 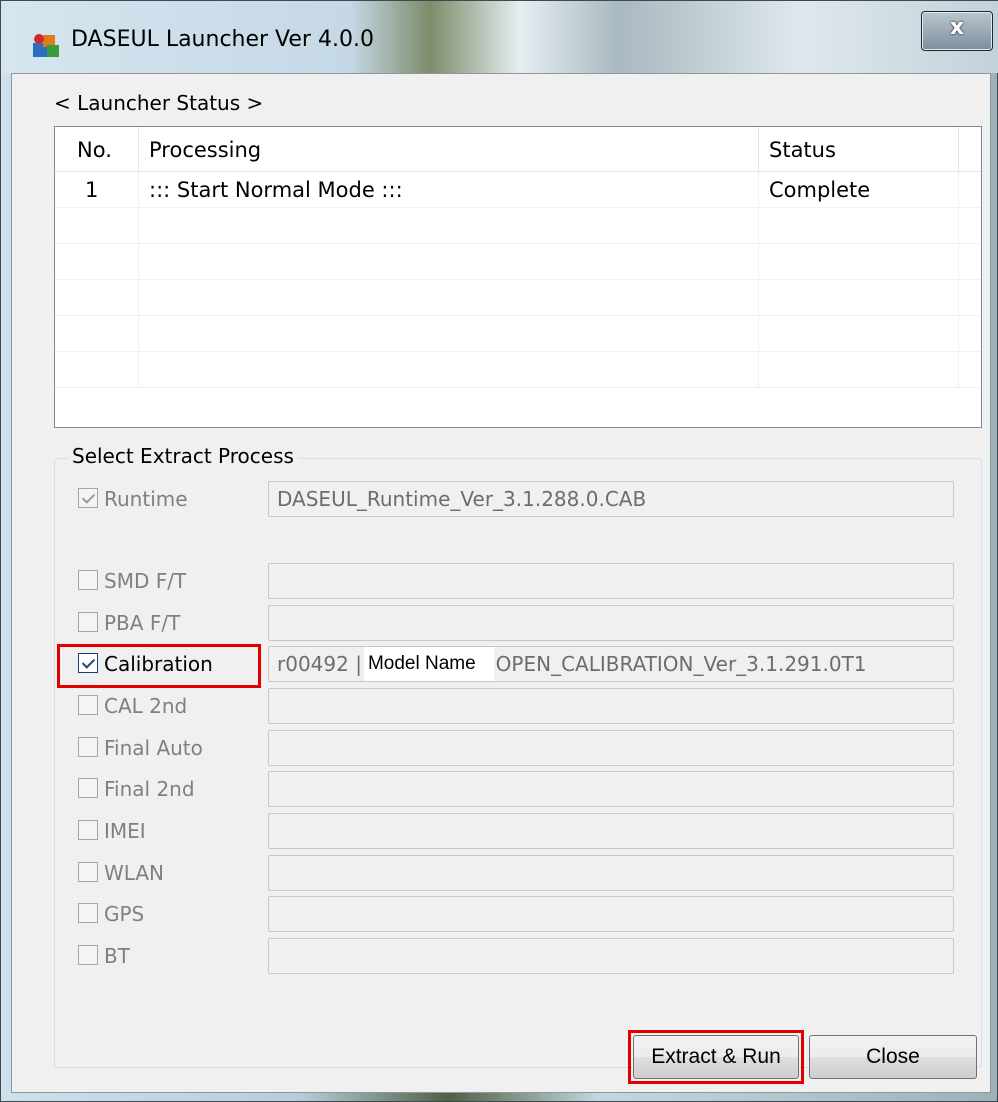 What do you see at coordinates (168, 914) in the screenshot?
I see `checkbox-gps: GPS` at bounding box center [168, 914].